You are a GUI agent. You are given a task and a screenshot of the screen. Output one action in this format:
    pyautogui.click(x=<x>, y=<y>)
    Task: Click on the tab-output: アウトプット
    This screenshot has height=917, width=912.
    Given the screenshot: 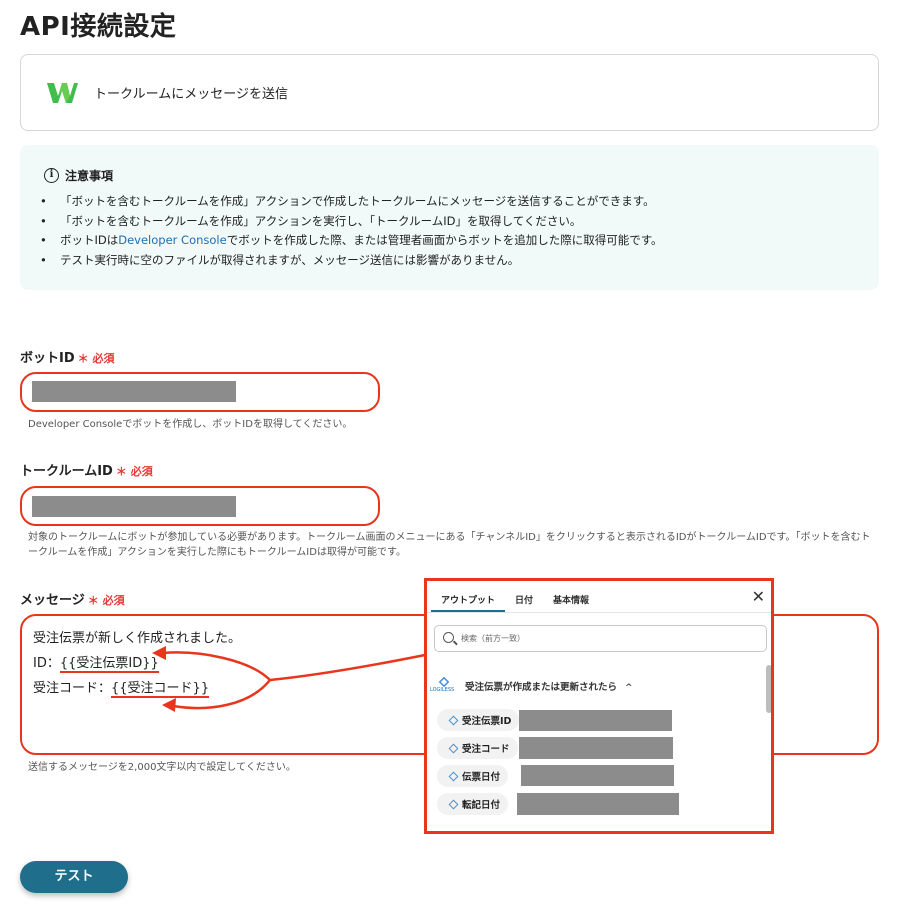 What is the action you would take?
    pyautogui.click(x=468, y=599)
    